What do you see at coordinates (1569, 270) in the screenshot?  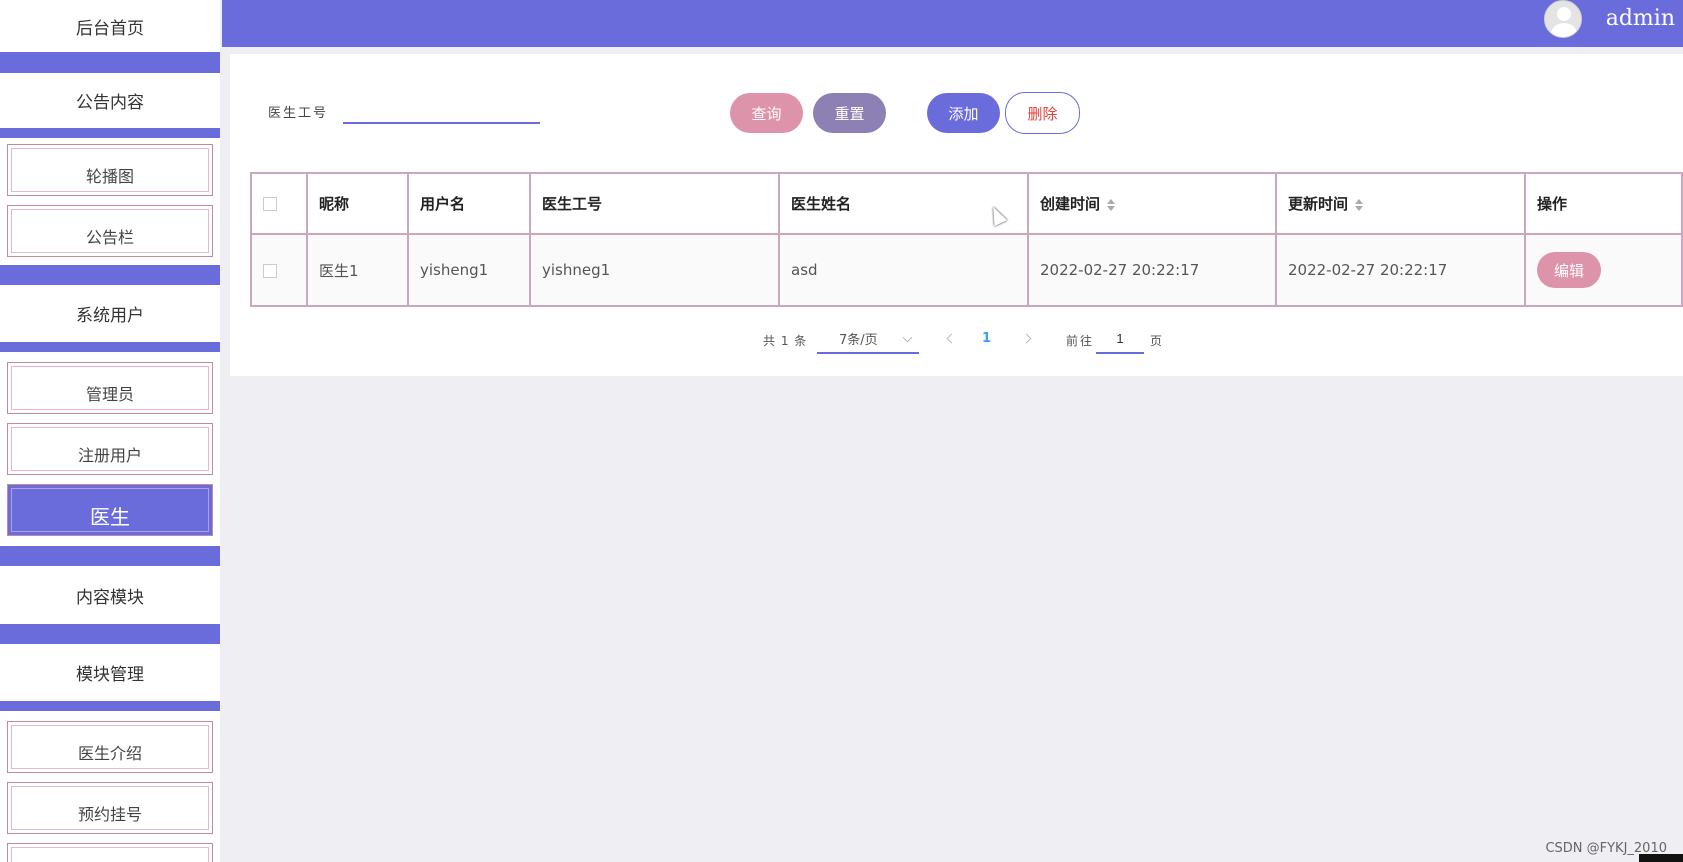 I see `edit-button: 编辑` at bounding box center [1569, 270].